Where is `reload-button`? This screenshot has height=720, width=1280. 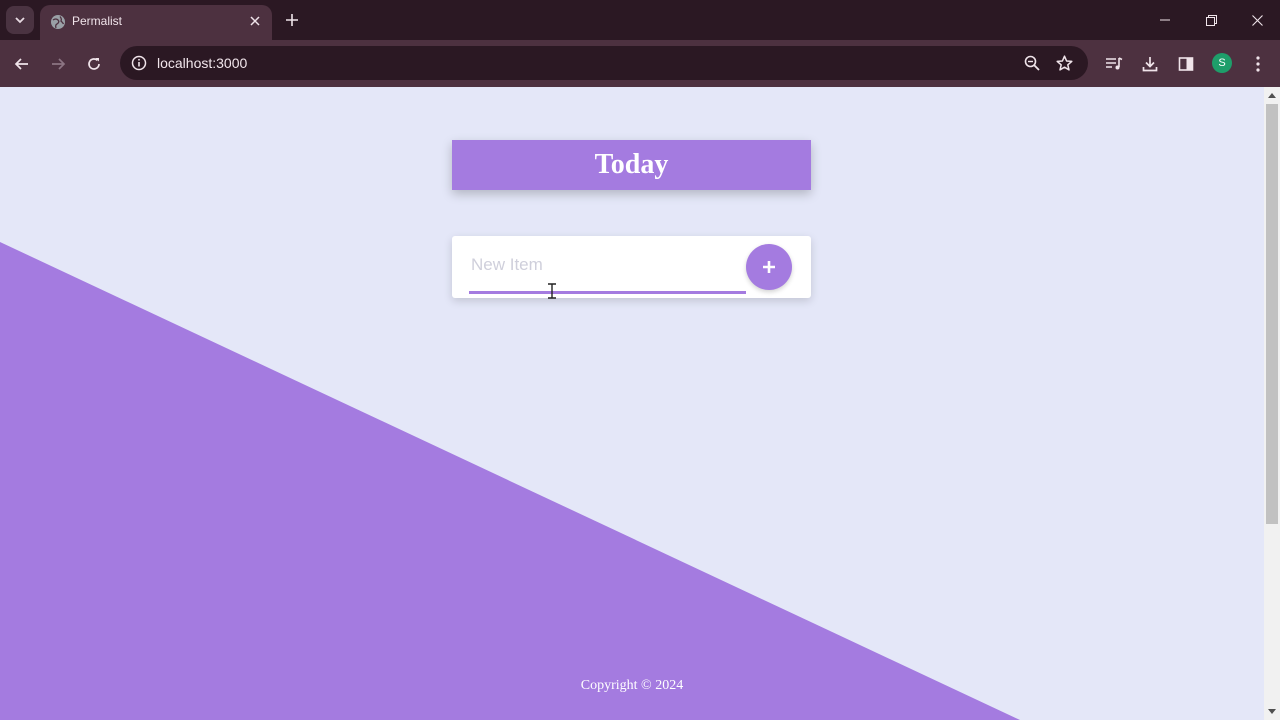 reload-button is located at coordinates (94, 64).